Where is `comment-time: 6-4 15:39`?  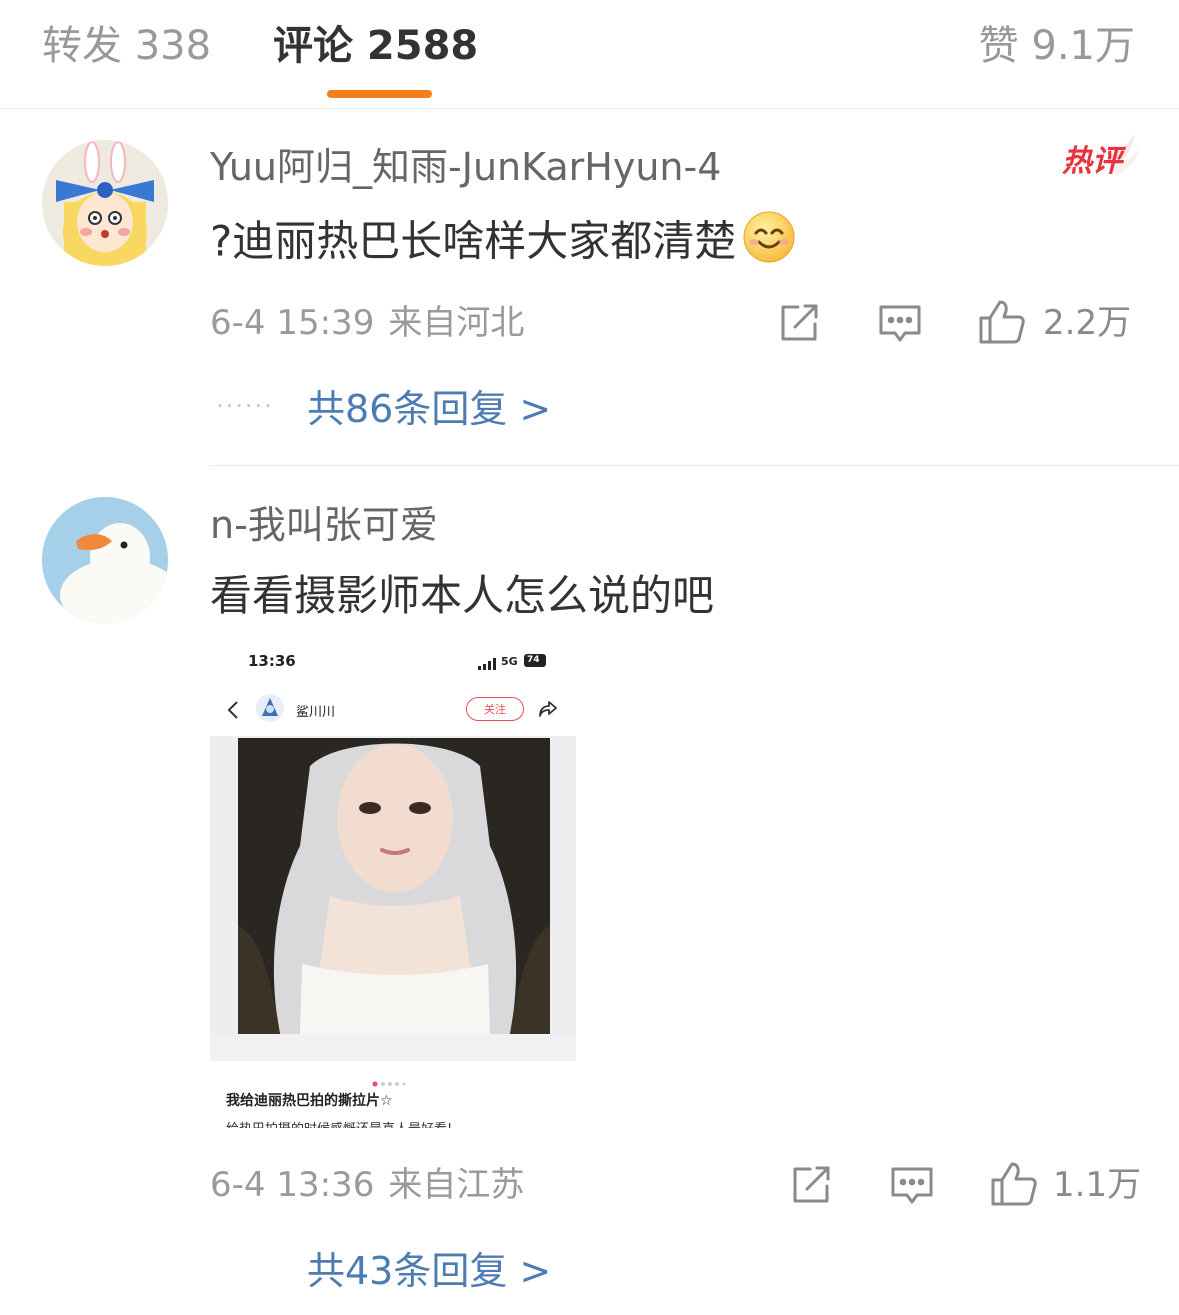 comment-time: 6-4 15:39 is located at coordinates (292, 323).